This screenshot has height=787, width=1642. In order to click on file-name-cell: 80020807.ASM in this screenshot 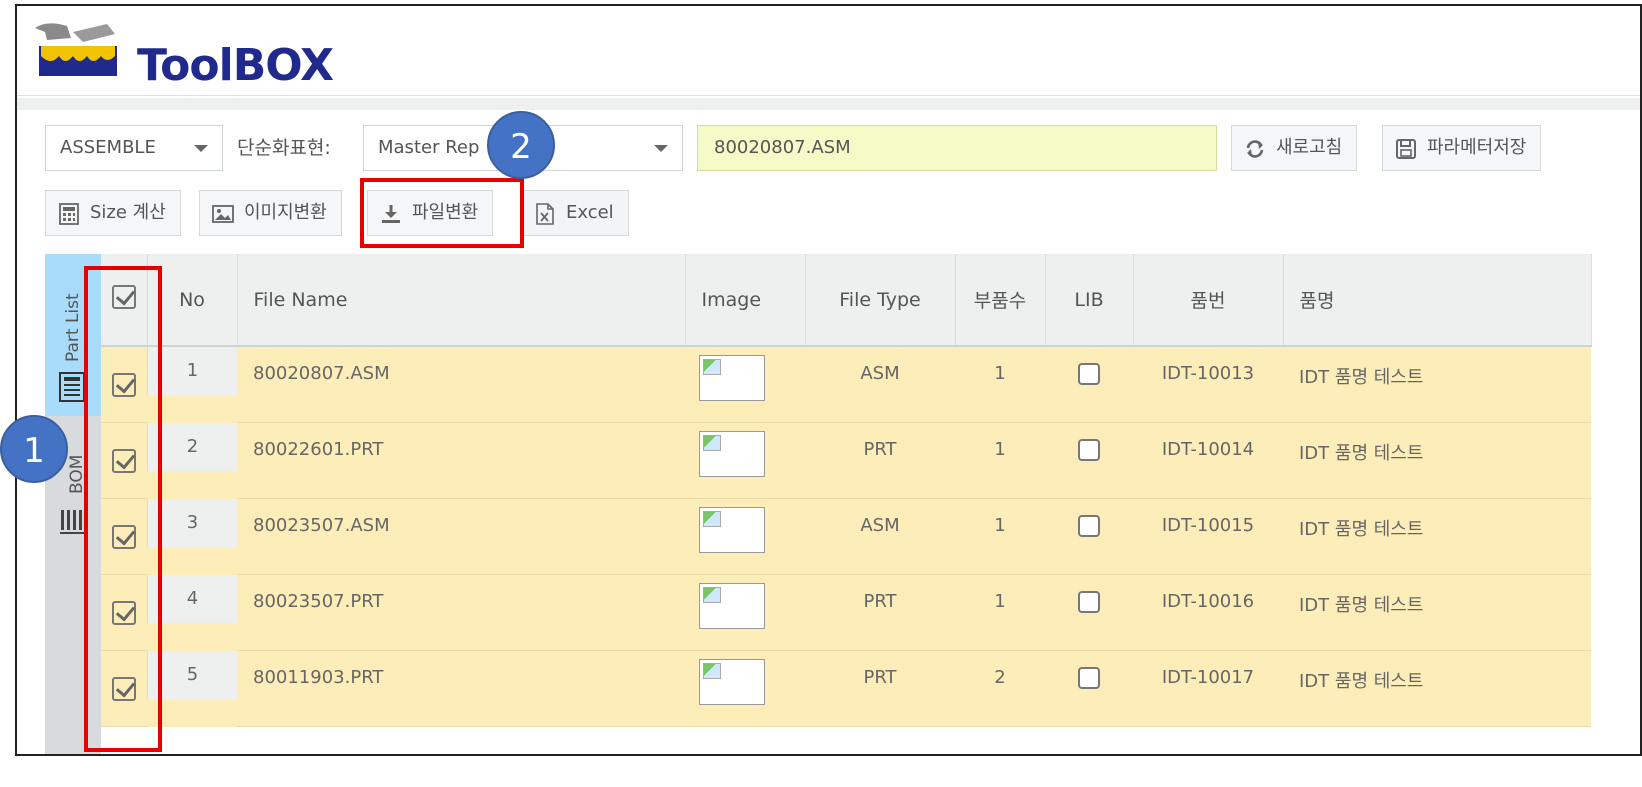, I will do `click(461, 384)`.